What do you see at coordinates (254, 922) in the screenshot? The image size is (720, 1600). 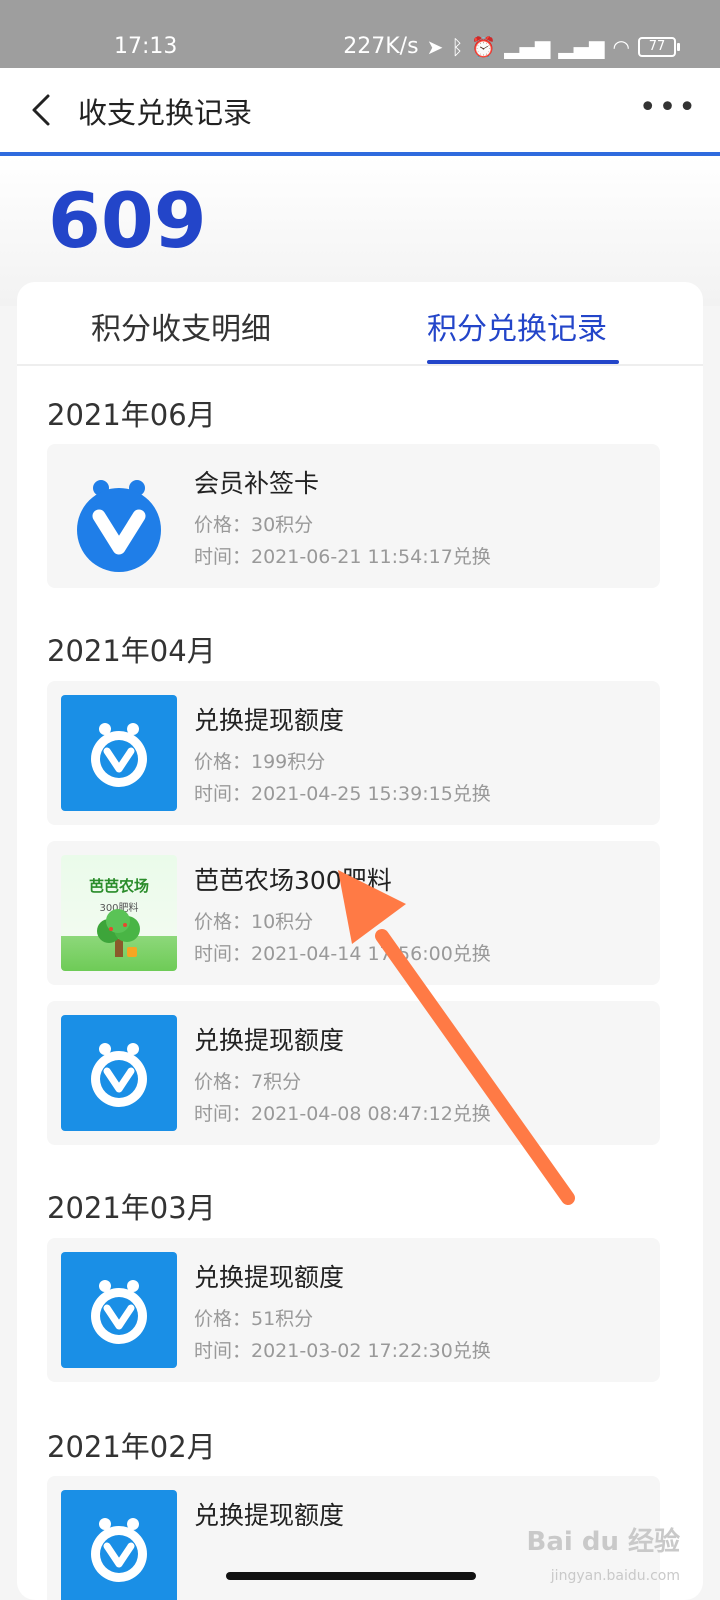 I see `item-price: 价格：10积分` at bounding box center [254, 922].